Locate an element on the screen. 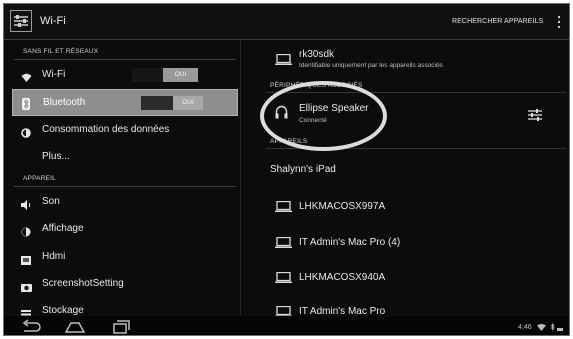  own-device-name: rk30sdk is located at coordinates (317, 54).